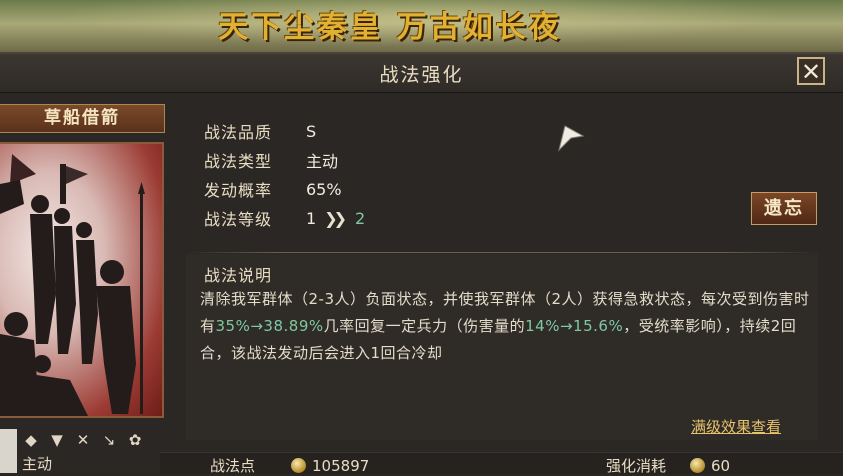 The height and width of the screenshot is (476, 843). What do you see at coordinates (238, 219) in the screenshot?
I see `stat-label: 战法等级` at bounding box center [238, 219].